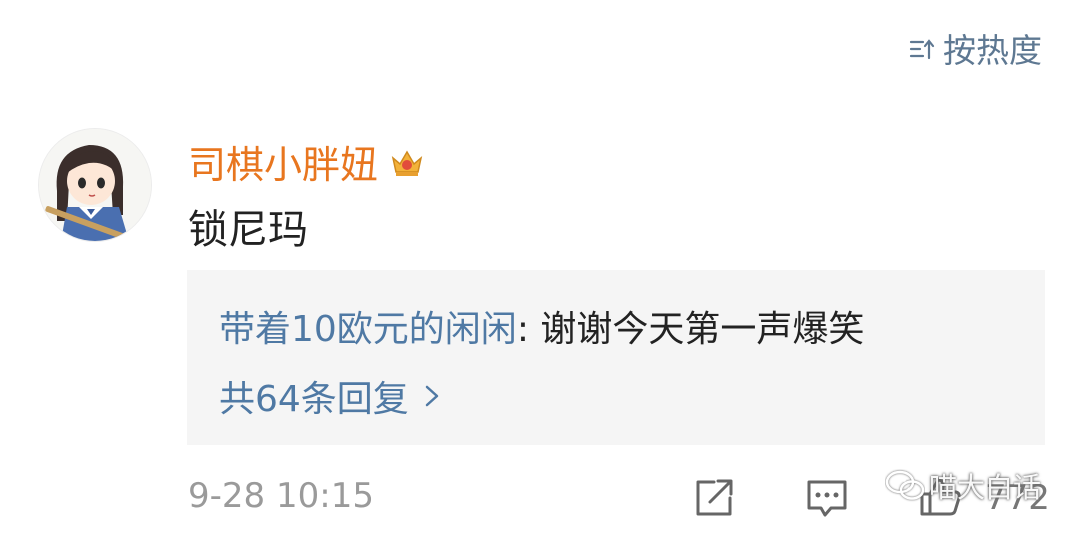  I want to click on username: 司棋小胖妞, so click(306, 161).